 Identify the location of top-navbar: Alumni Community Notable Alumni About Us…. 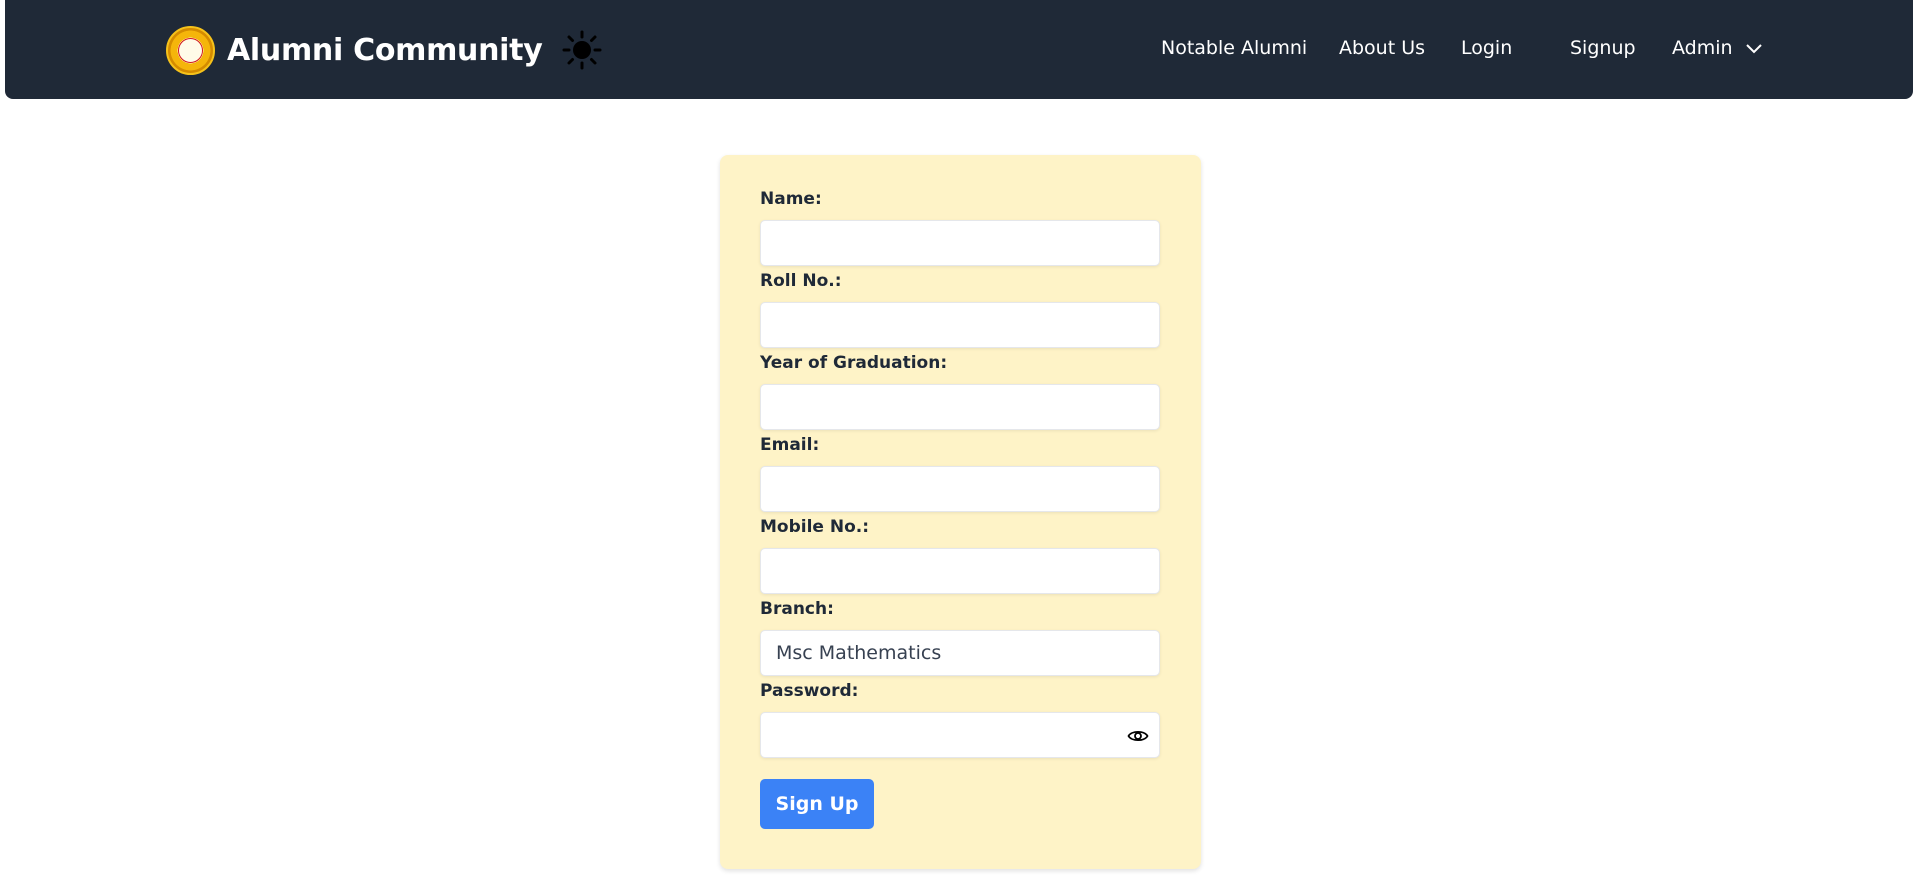
(959, 49).